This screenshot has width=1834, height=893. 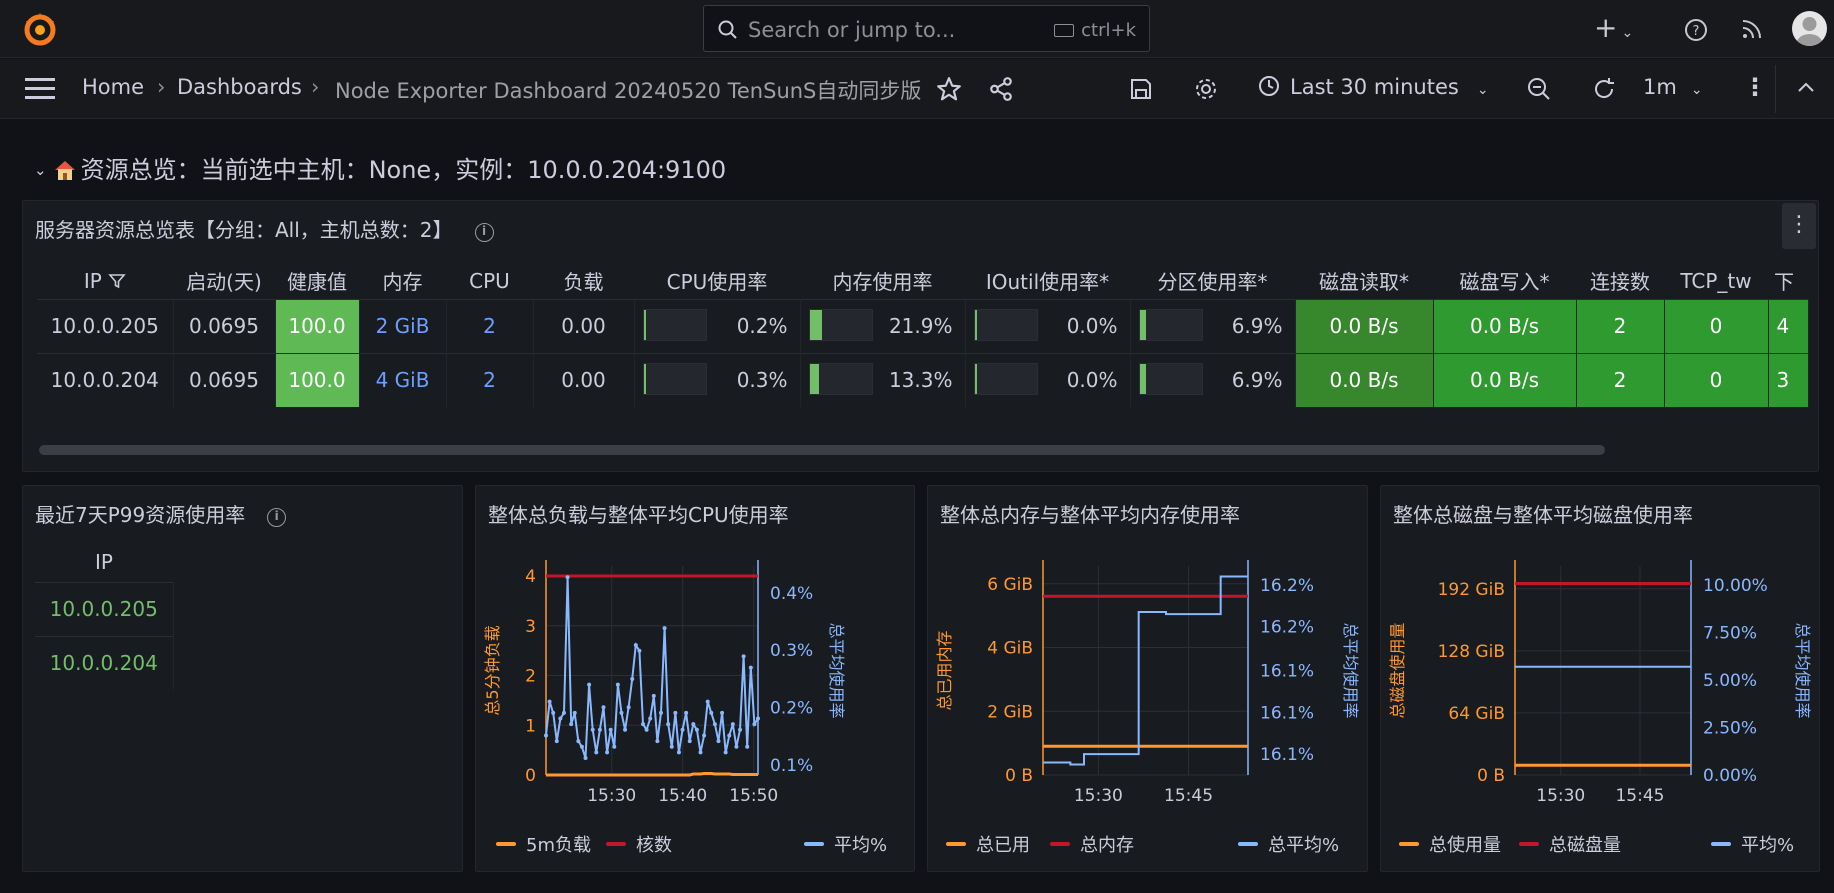 What do you see at coordinates (1673, 87) in the screenshot?
I see `refresh-interval-picker: 1m ⌄` at bounding box center [1673, 87].